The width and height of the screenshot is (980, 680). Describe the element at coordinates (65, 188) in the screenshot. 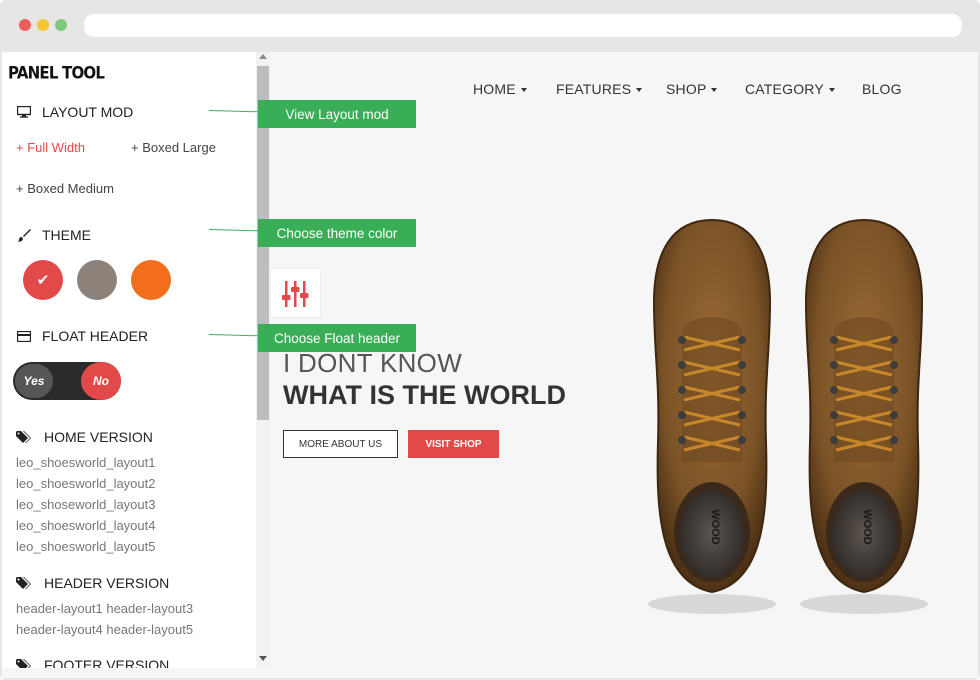

I see `option-boxed-medium: + Boxed Medium` at that location.